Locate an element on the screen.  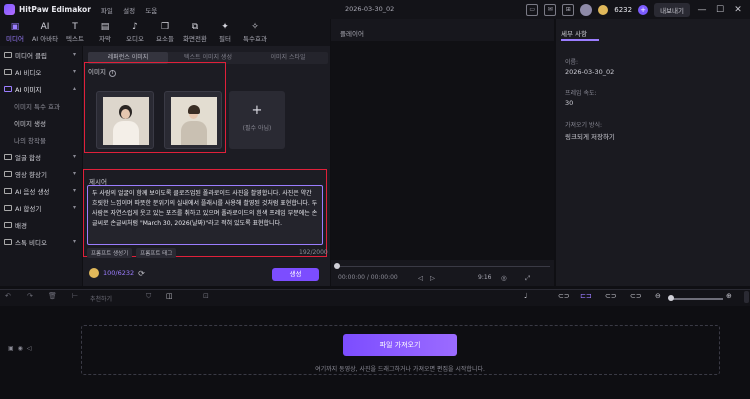
clip-link-icon: ⊂⊃ is located at coordinates (611, 296).